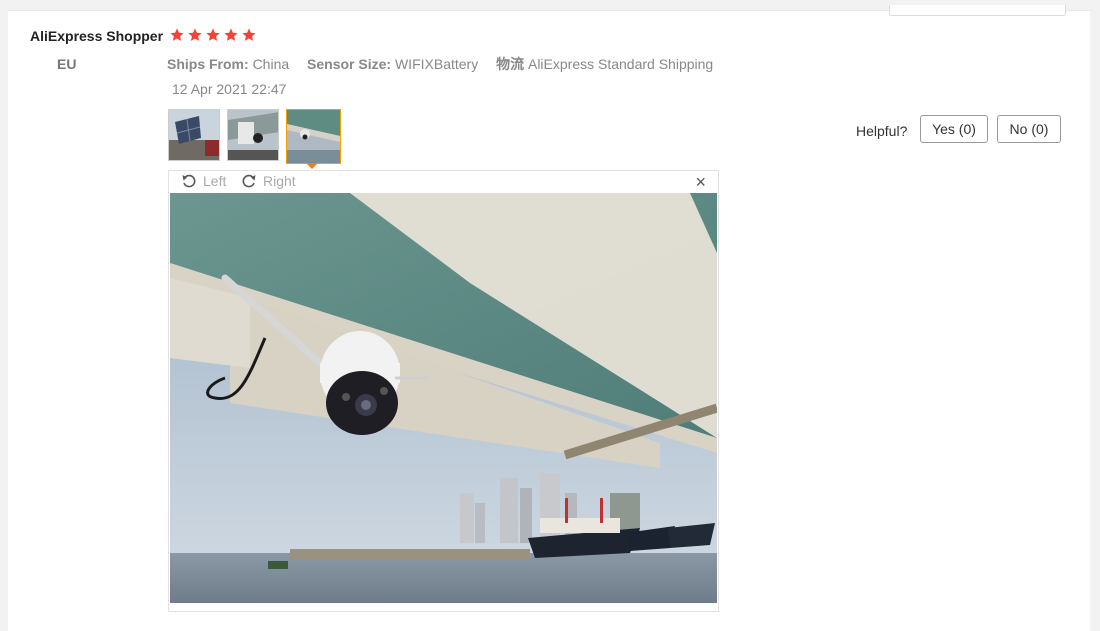 This screenshot has height=631, width=1100. What do you see at coordinates (208, 64) in the screenshot?
I see `ships-from-label: Ships From:` at bounding box center [208, 64].